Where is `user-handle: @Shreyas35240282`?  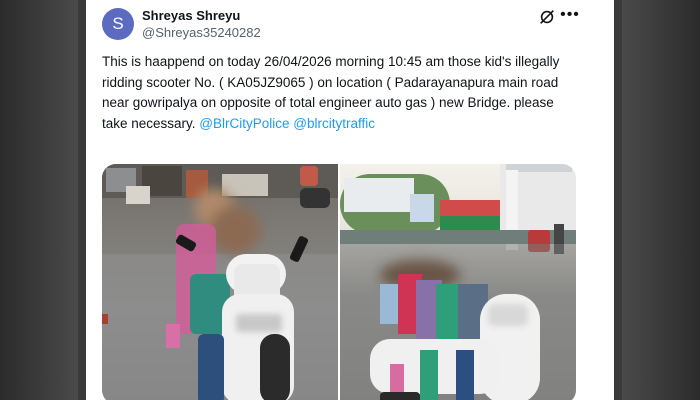
user-handle: @Shreyas35240282 is located at coordinates (201, 32).